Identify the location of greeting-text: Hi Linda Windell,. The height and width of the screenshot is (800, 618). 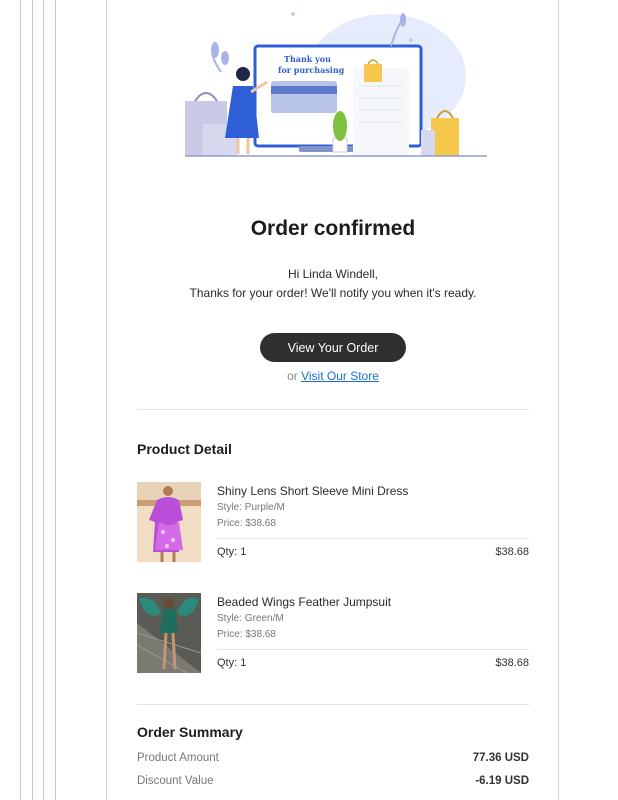
(333, 274).